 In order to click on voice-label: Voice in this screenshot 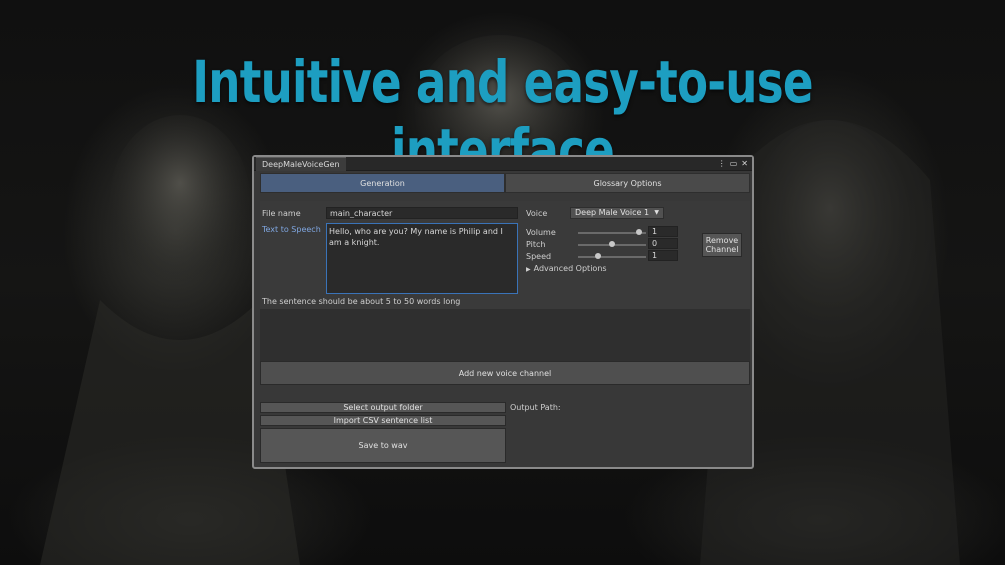, I will do `click(537, 213)`.